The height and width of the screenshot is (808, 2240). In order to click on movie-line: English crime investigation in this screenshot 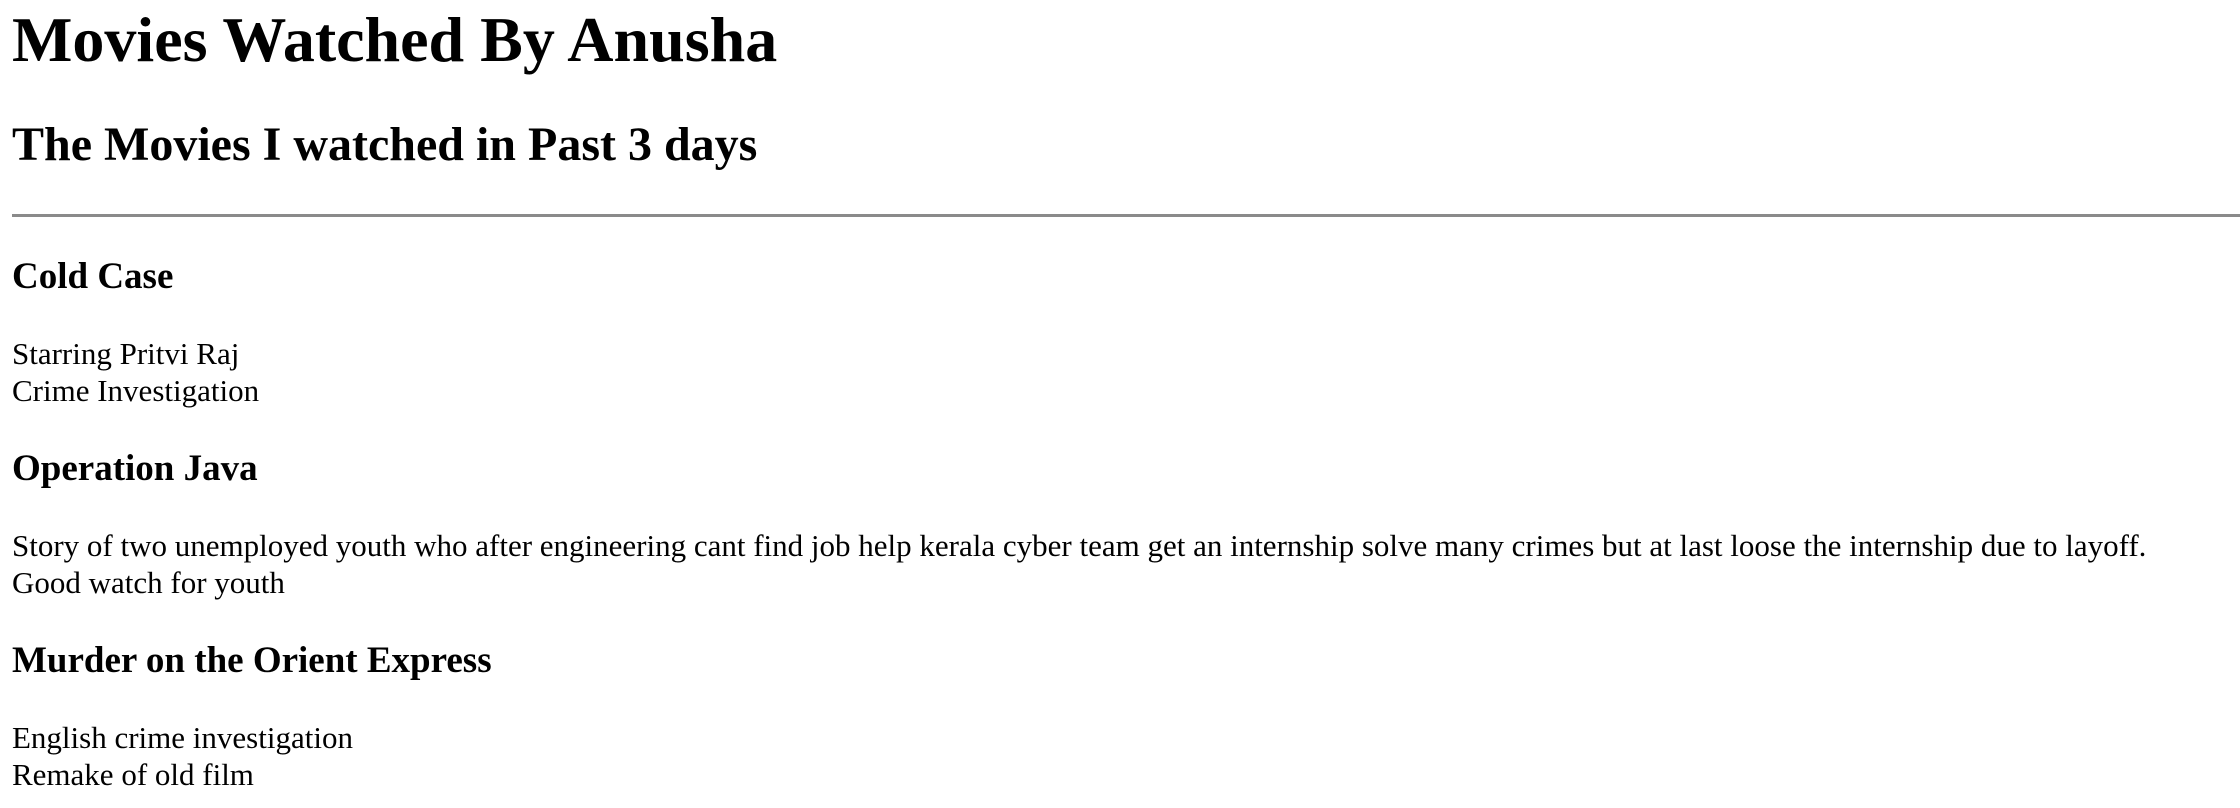, I will do `click(182, 737)`.